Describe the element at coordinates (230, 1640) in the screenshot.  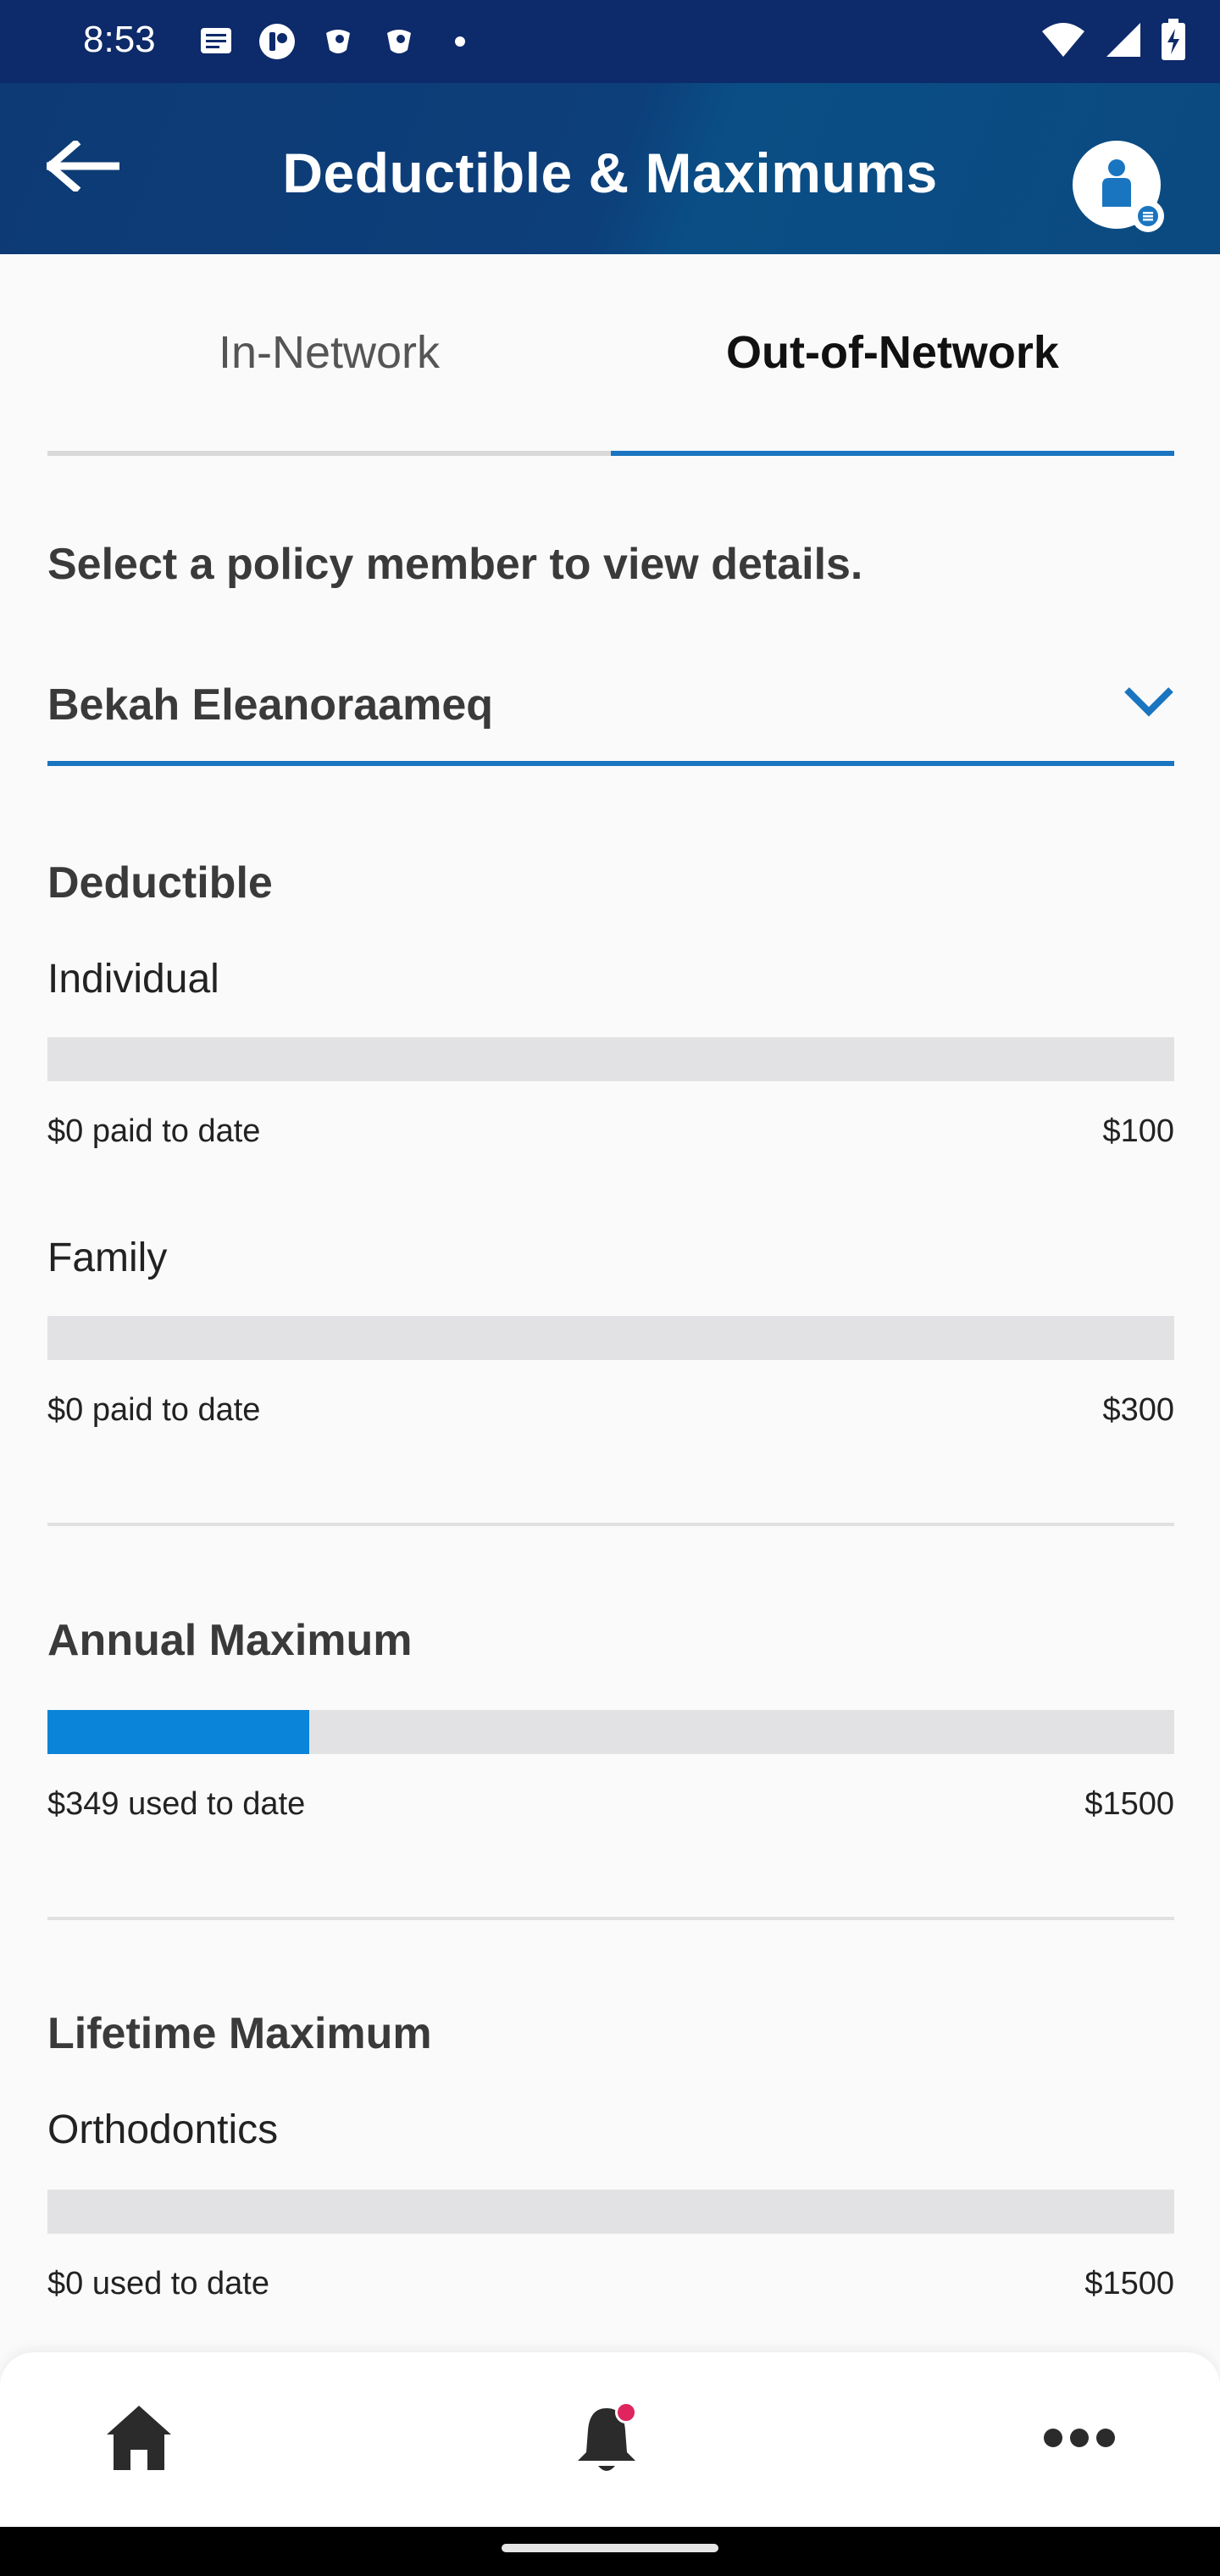
I see `annual-maximum-title: Annual Maximum` at that location.